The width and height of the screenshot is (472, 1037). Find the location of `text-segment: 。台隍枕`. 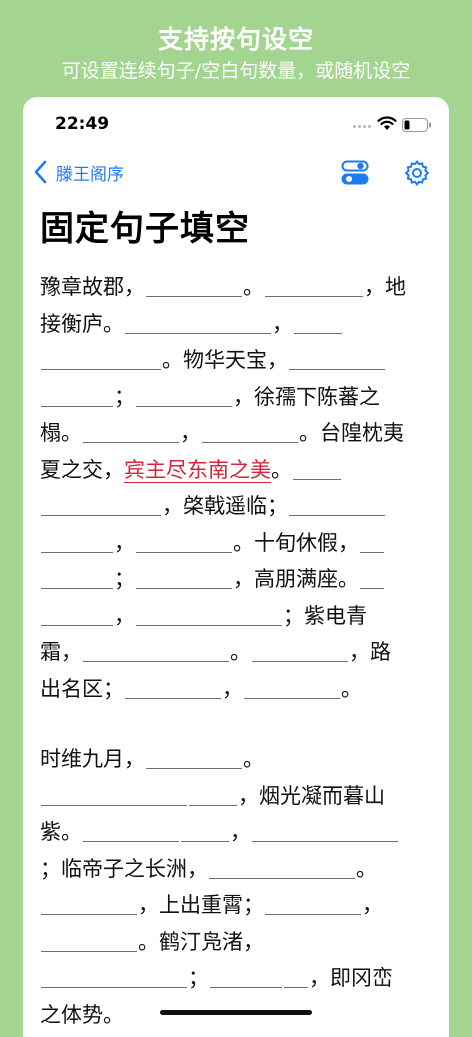

text-segment: 。台隍枕 is located at coordinates (341, 433).